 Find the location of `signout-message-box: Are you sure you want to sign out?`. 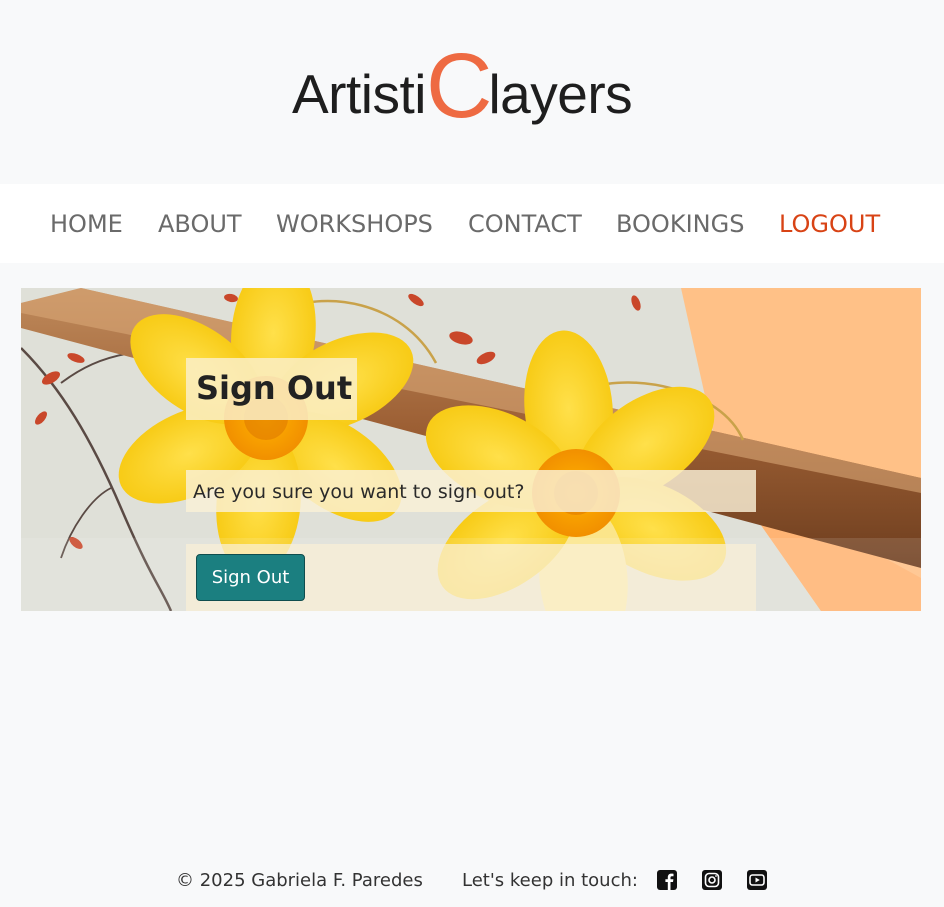

signout-message-box: Are you sure you want to sign out? is located at coordinates (471, 491).